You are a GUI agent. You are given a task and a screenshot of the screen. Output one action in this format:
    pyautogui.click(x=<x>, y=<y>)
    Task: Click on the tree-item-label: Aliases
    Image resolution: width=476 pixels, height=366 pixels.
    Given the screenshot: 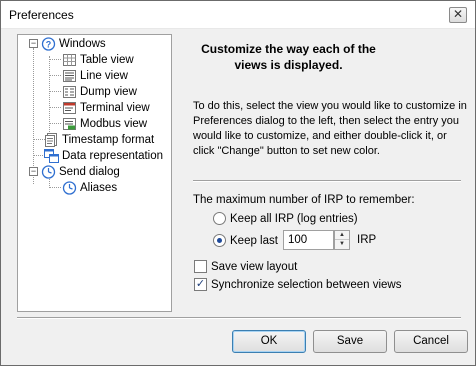 What is the action you would take?
    pyautogui.click(x=99, y=188)
    